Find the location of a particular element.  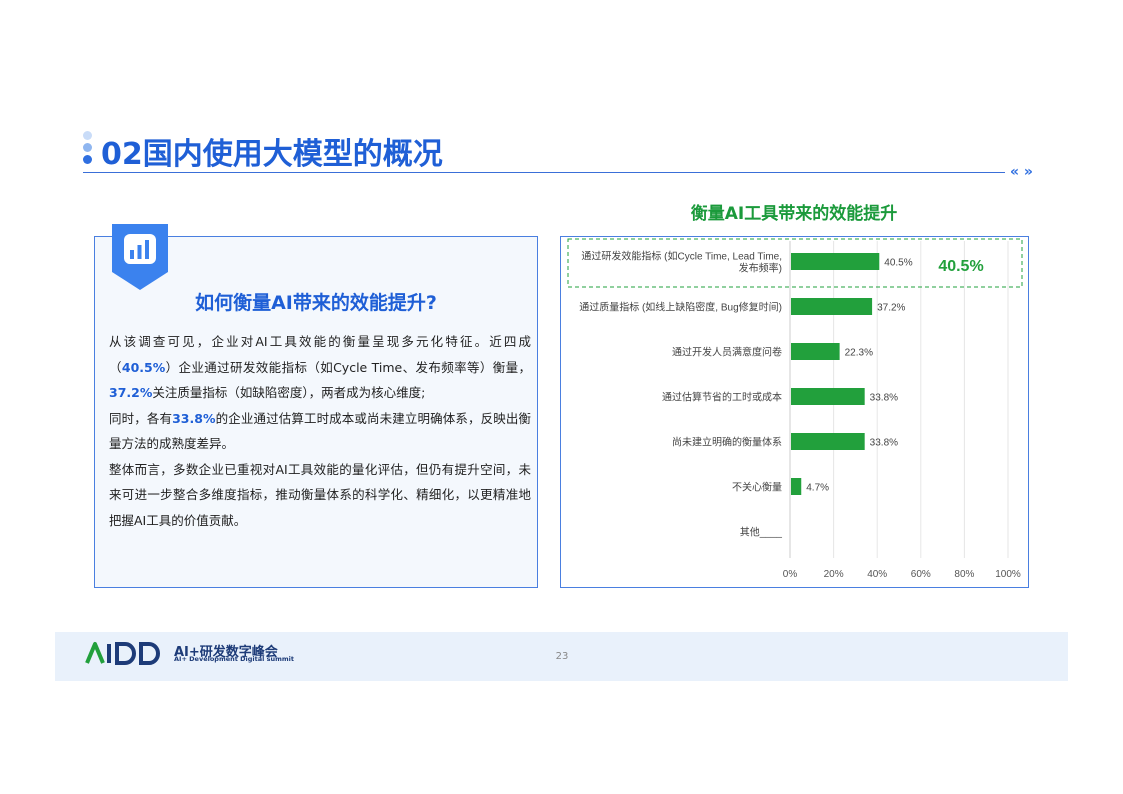

x-tick-label: 80% is located at coordinates (964, 574).